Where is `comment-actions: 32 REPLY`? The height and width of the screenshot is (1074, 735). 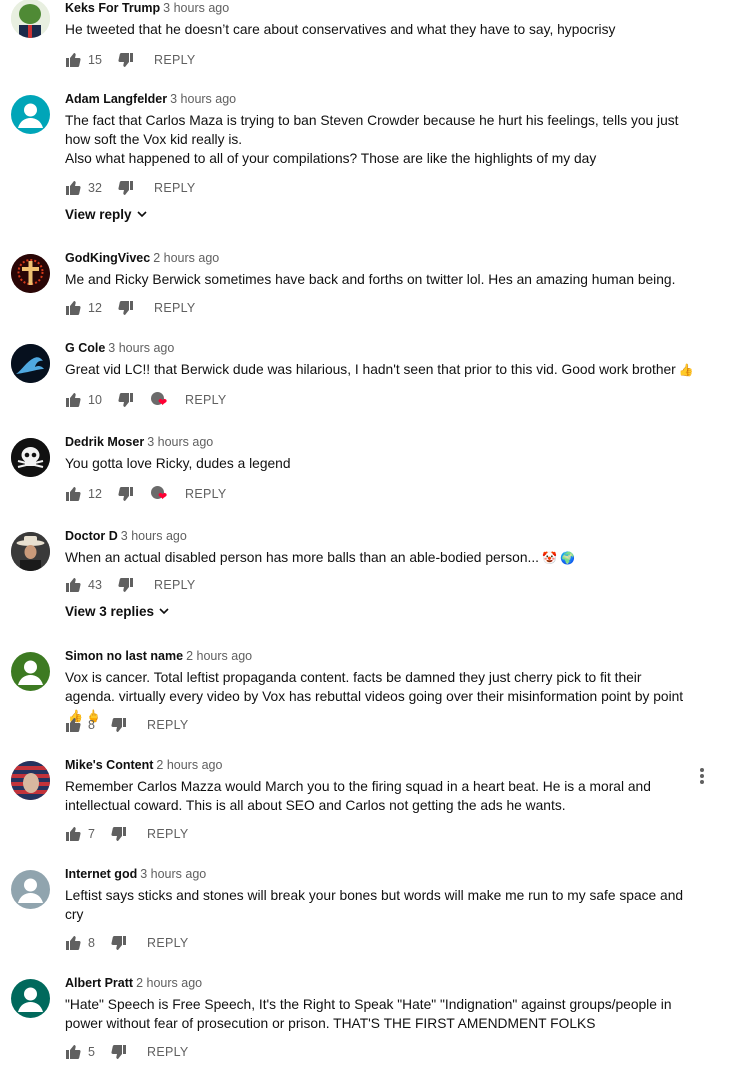
comment-actions: 32 REPLY is located at coordinates (130, 188).